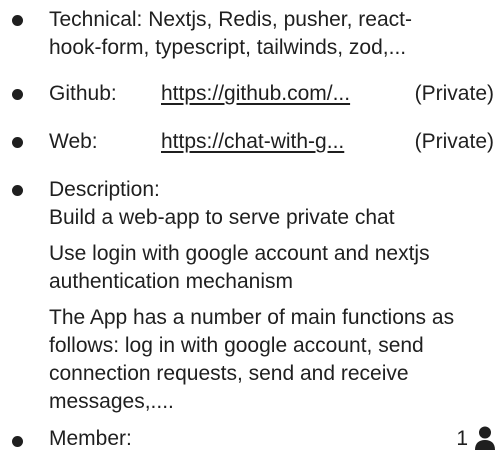 The height and width of the screenshot is (455, 504). Describe the element at coordinates (462, 438) in the screenshot. I see `member-count: 1` at that location.